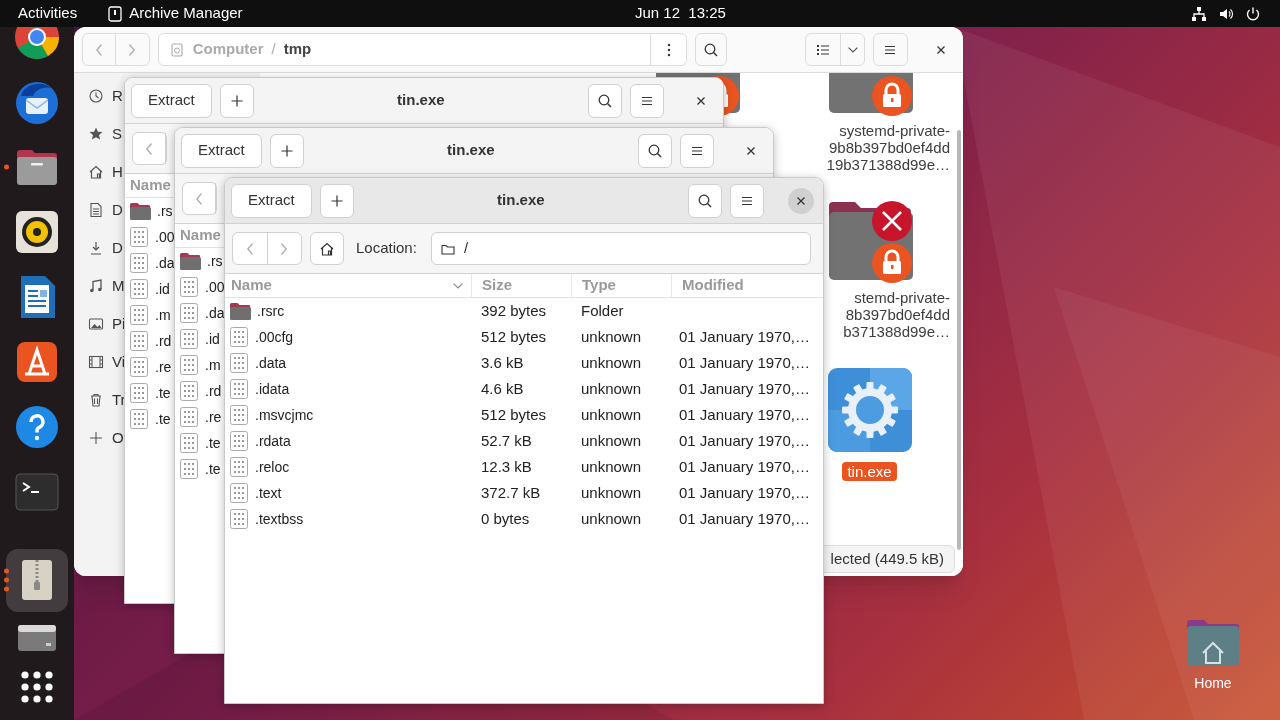 The image size is (1280, 720). I want to click on file-name: .00cfg, so click(274, 337).